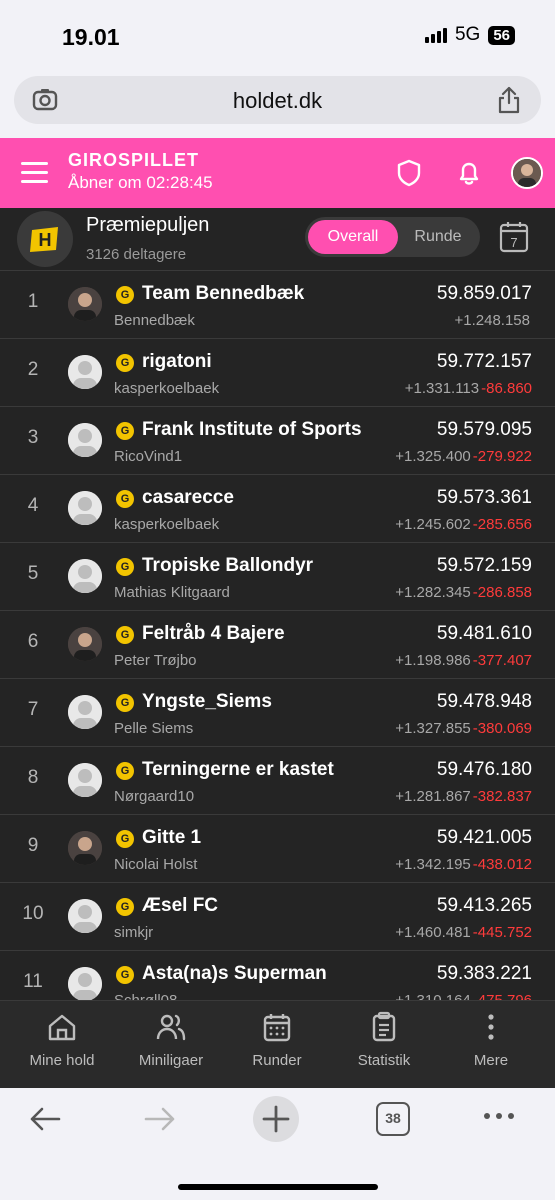 The width and height of the screenshot is (555, 1200). What do you see at coordinates (148, 456) in the screenshot?
I see `owner-name: RicoVind1` at bounding box center [148, 456].